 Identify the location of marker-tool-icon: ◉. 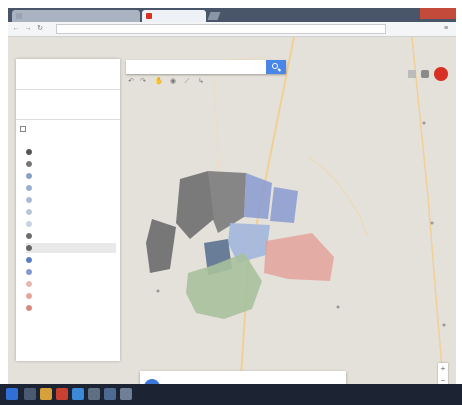
(173, 82).